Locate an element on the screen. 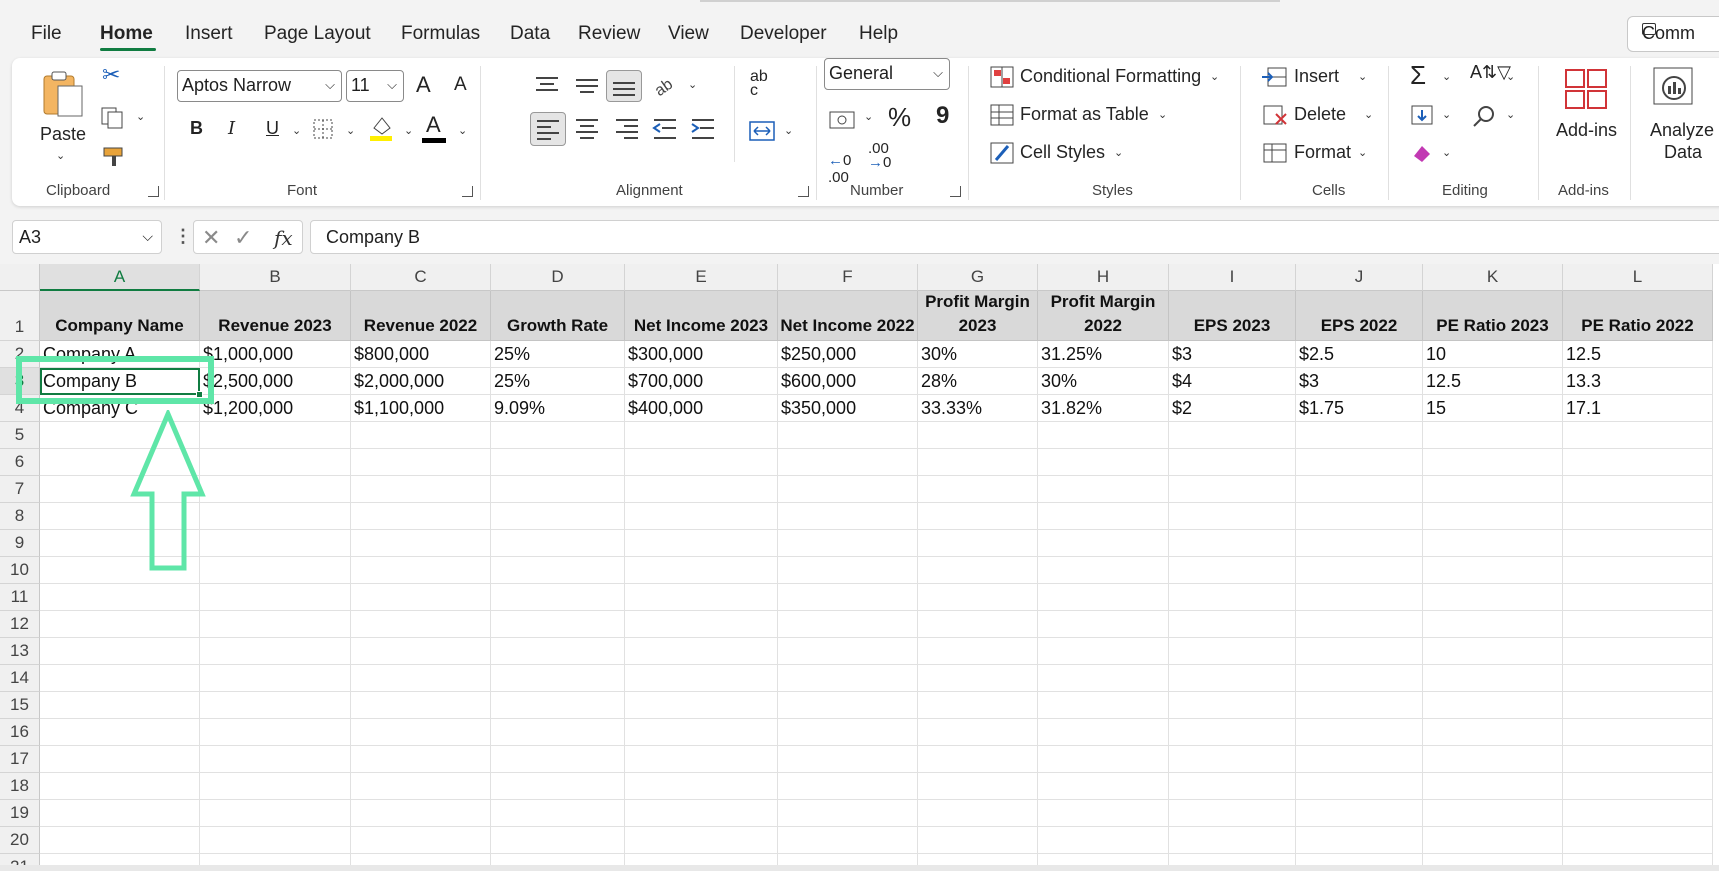 The width and height of the screenshot is (1719, 871). grow-font-button: A is located at coordinates (423, 85).